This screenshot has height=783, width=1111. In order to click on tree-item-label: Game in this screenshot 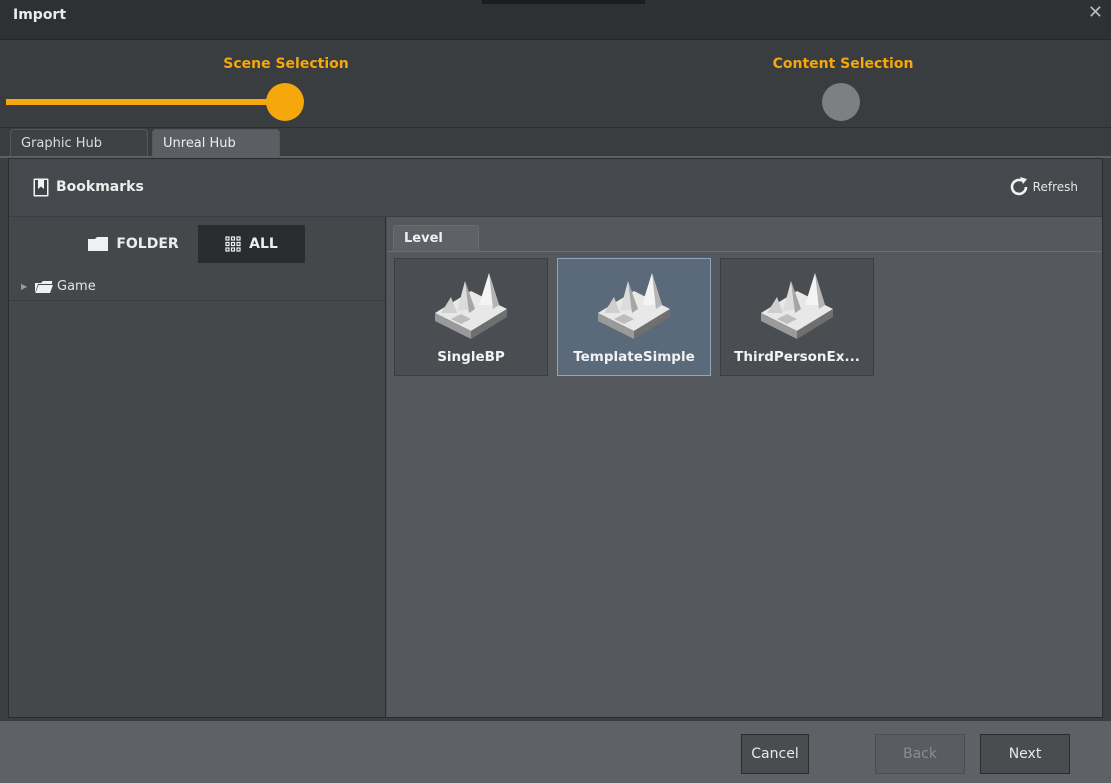, I will do `click(76, 286)`.